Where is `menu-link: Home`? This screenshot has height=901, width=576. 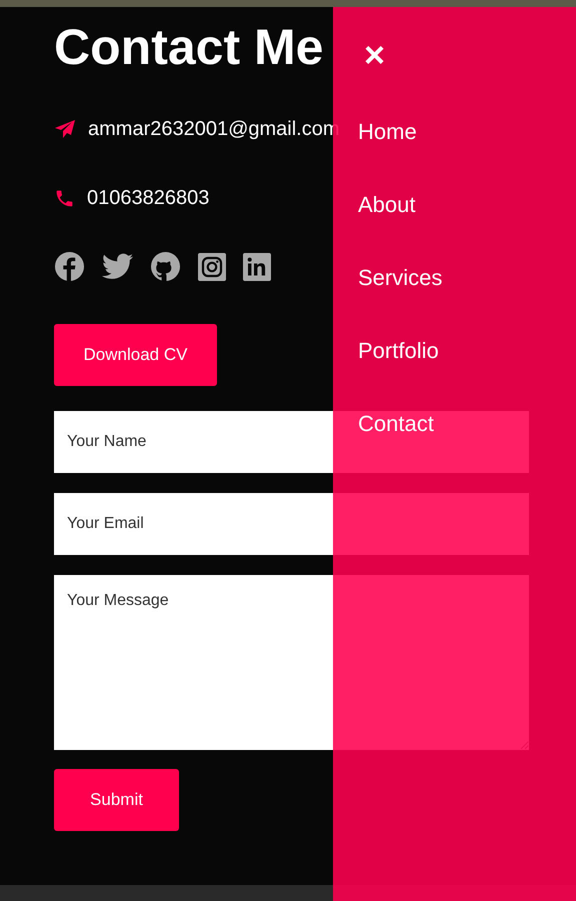
menu-link: Home is located at coordinates (387, 131).